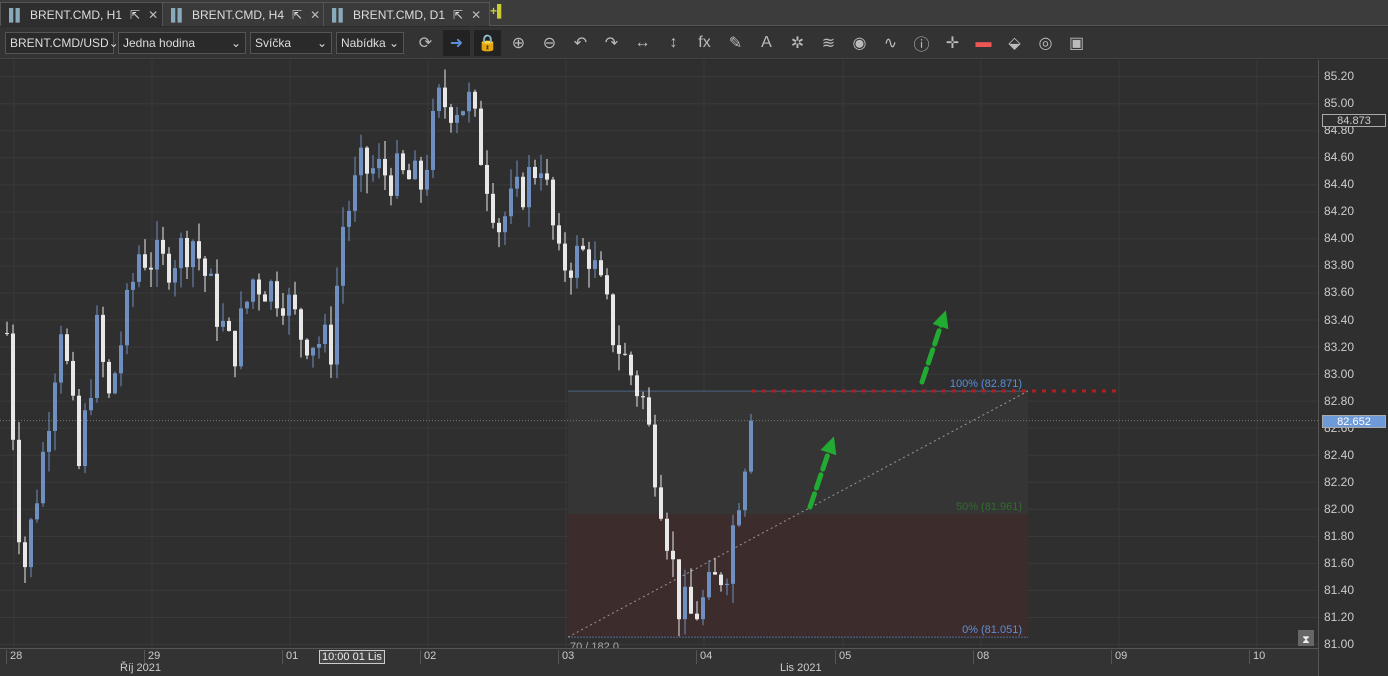 The height and width of the screenshot is (676, 1388). Describe the element at coordinates (952, 43) in the screenshot. I see `crosshair-icon: ✛` at that location.